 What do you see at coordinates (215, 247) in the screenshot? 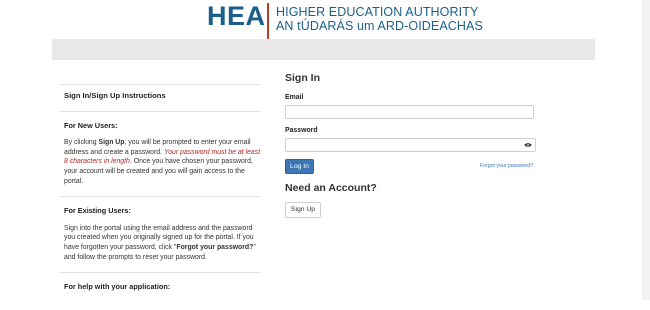
I see `text-run-bold: Forgot your password?` at bounding box center [215, 247].